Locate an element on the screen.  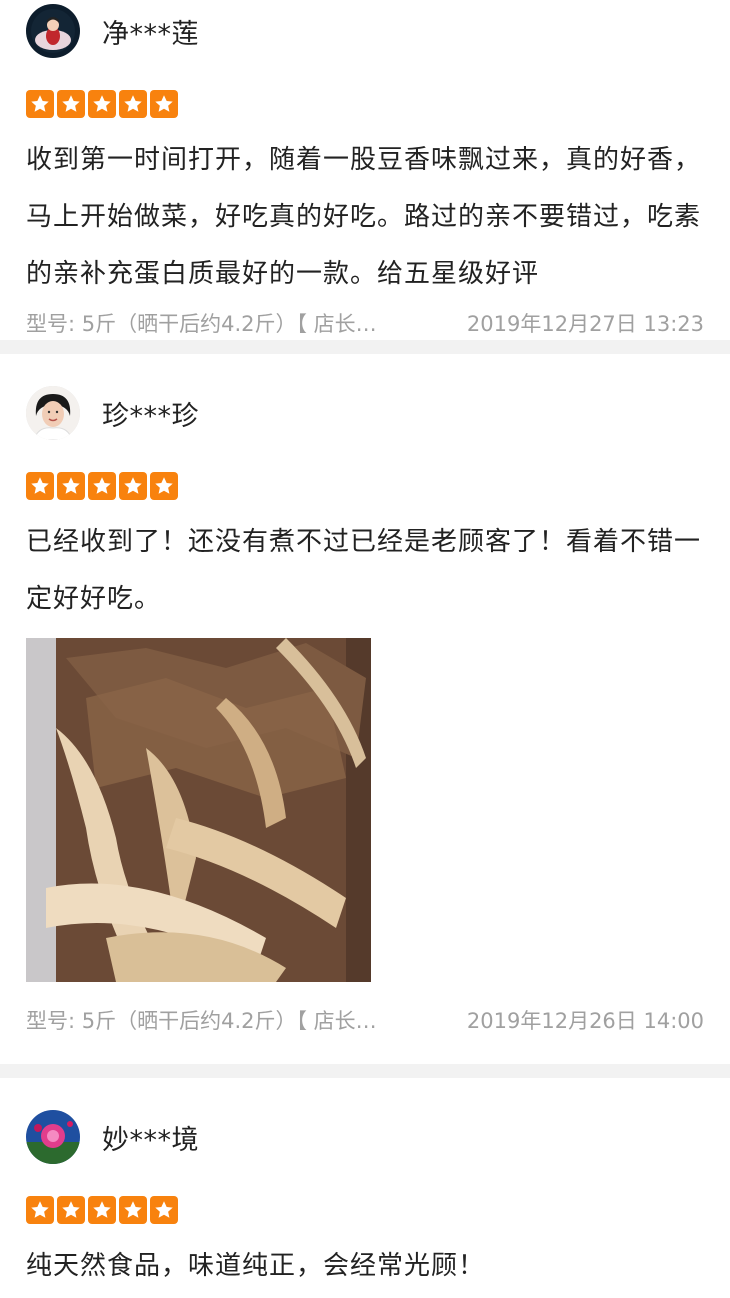
review-user-row: 净***莲 is located at coordinates (365, 31).